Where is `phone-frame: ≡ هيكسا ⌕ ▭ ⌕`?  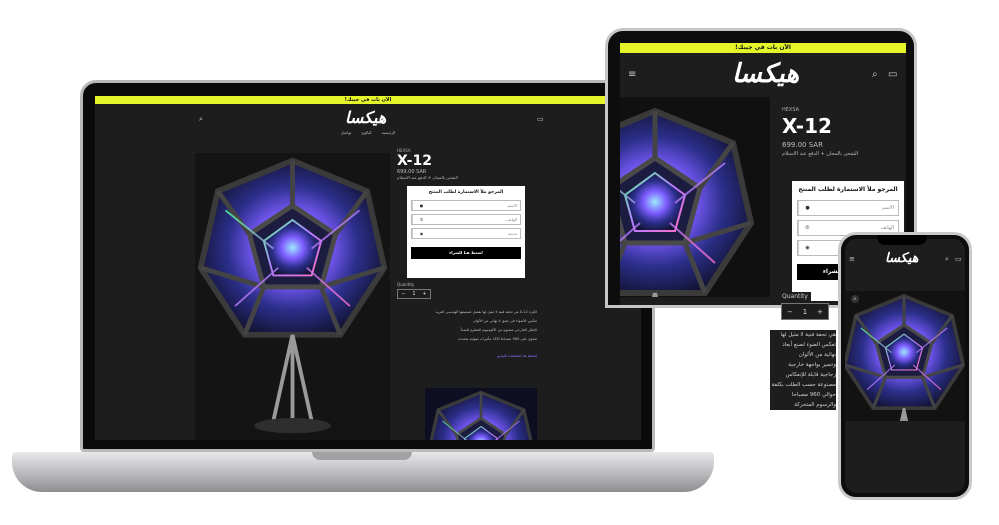 phone-frame: ≡ هيكسا ⌕ ▭ ⌕ is located at coordinates (905, 366).